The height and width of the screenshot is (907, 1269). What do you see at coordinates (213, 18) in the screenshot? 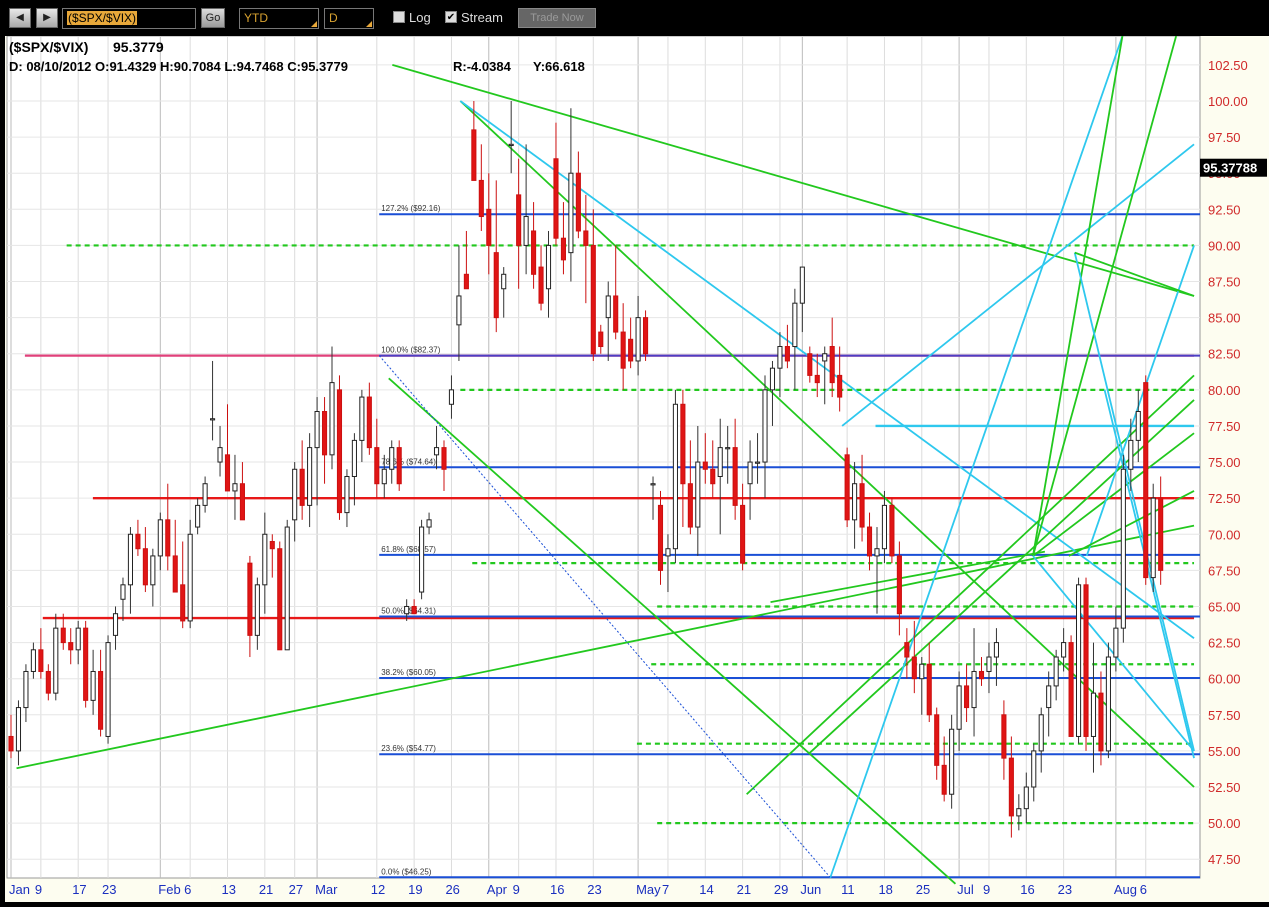
I see `go-button: Go` at bounding box center [213, 18].